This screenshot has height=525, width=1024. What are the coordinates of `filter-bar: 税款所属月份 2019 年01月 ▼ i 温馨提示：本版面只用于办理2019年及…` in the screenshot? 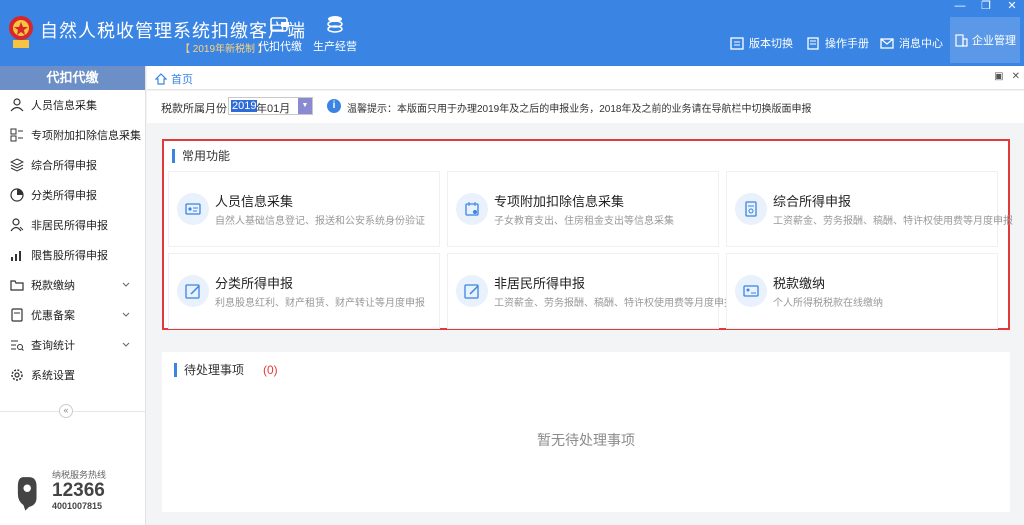 It's located at (585, 107).